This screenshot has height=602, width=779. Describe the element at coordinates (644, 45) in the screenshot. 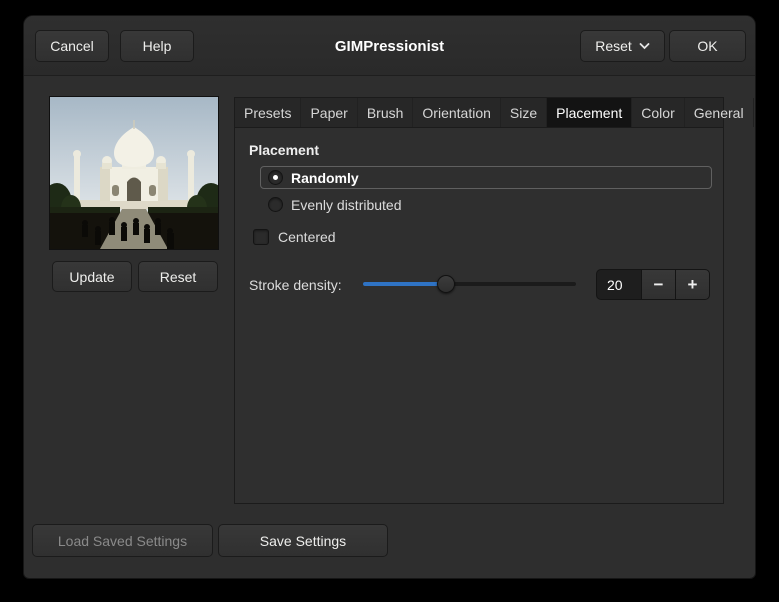

I see `chevron-down-icon` at that location.